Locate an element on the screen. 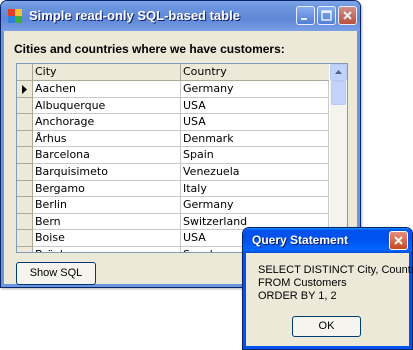  column-header-city: City is located at coordinates (107, 72).